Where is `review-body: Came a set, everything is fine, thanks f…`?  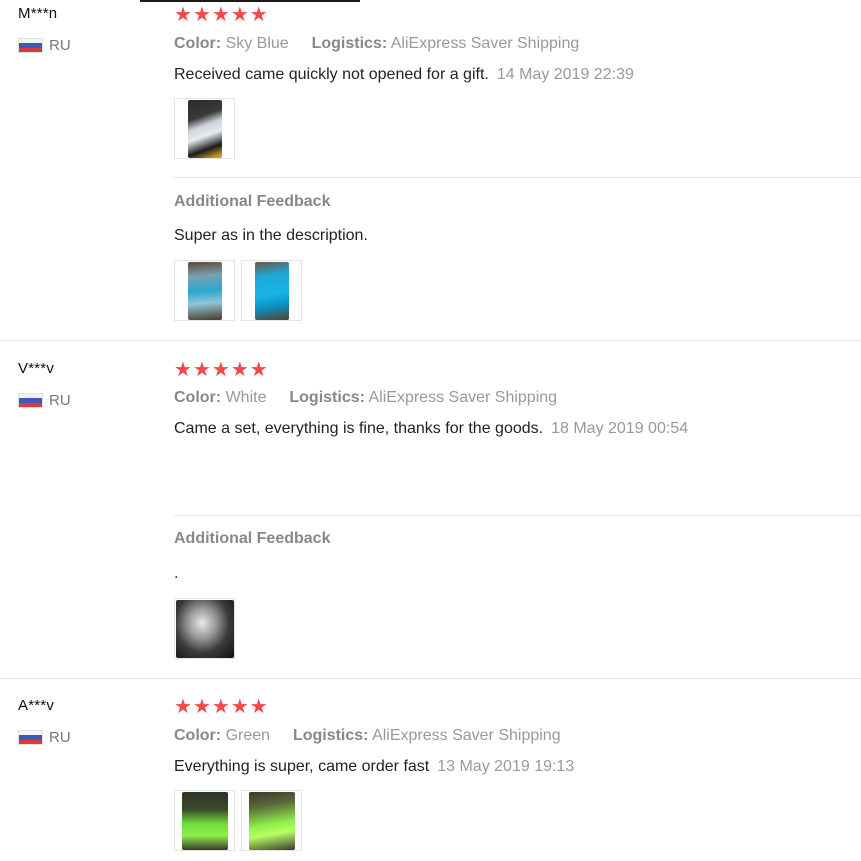
review-body: Came a set, everything is fine, thanks f… is located at coordinates (431, 429).